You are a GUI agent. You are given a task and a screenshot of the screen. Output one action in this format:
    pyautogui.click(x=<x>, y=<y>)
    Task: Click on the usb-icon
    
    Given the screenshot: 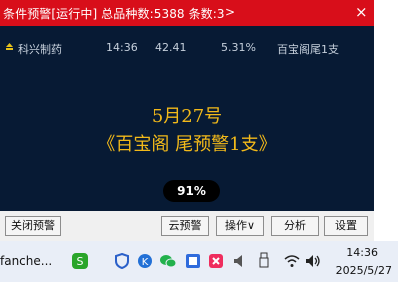 What is the action you would take?
    pyautogui.click(x=264, y=260)
    